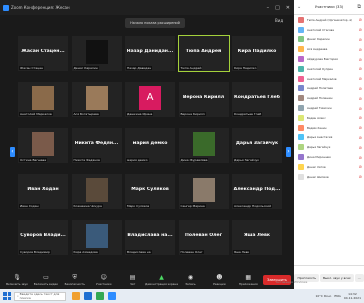 The width and height of the screenshot is (364, 303). Describe the element at coordinates (40, 296) in the screenshot. I see `taskbar-search-input: ⌕ Введите здесь текст для поиска` at that location.